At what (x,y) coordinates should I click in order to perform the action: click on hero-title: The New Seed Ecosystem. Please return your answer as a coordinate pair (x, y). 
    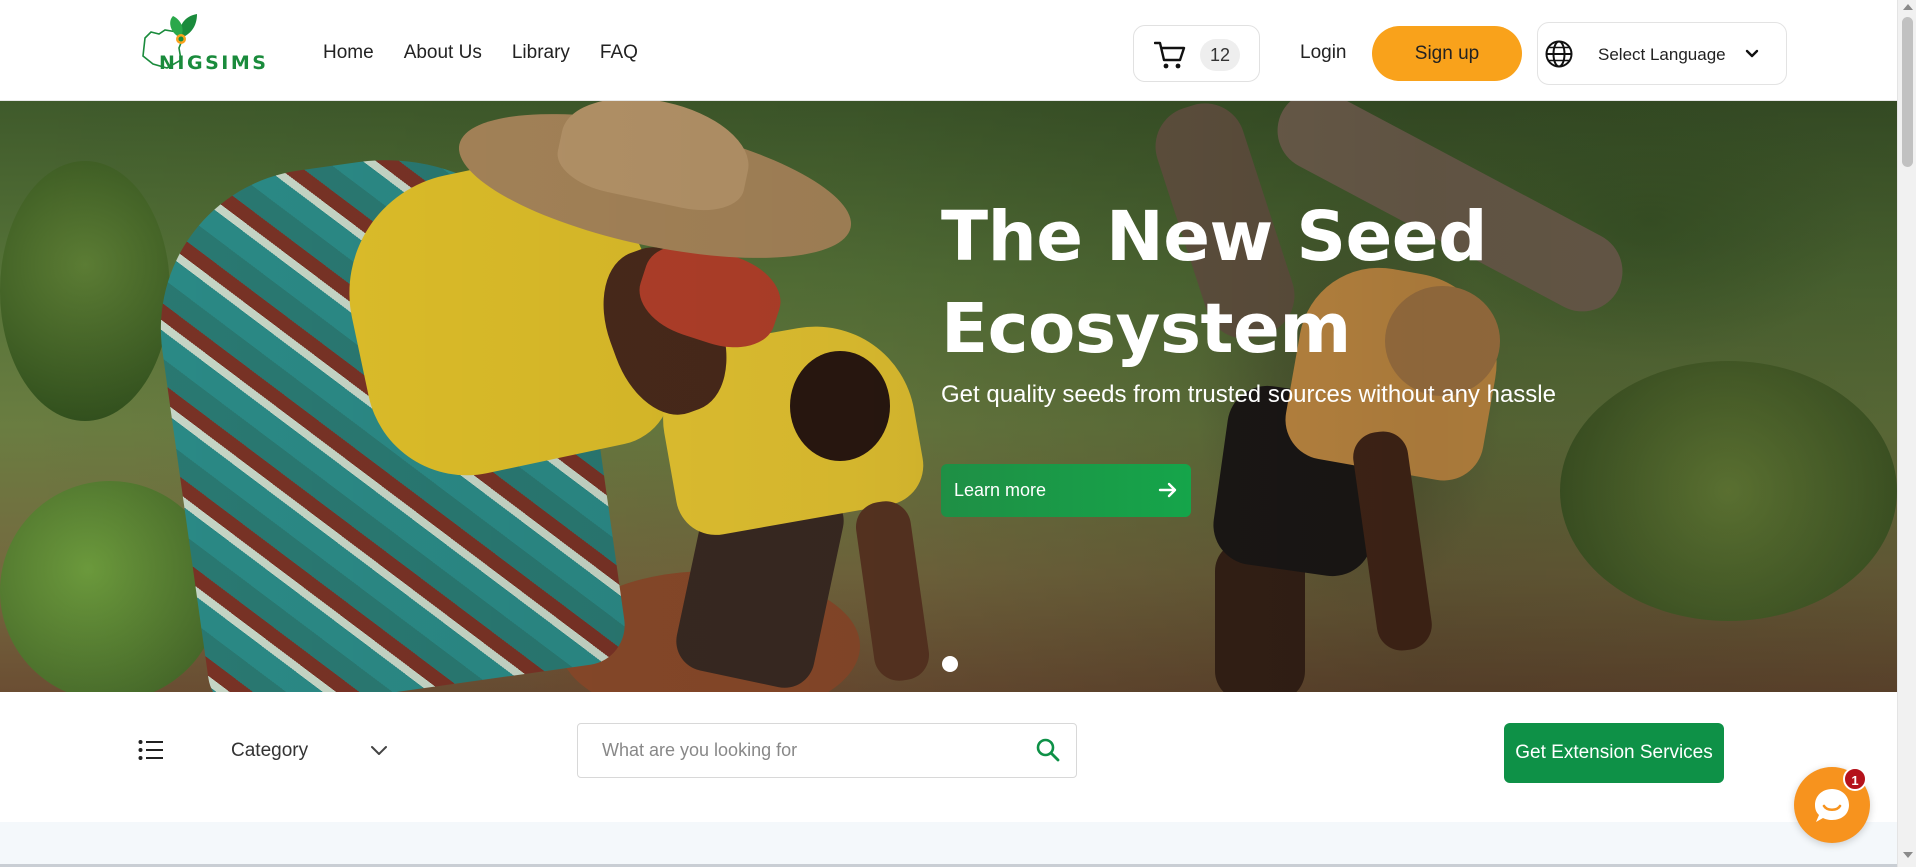
    Looking at the image, I should click on (1291, 283).